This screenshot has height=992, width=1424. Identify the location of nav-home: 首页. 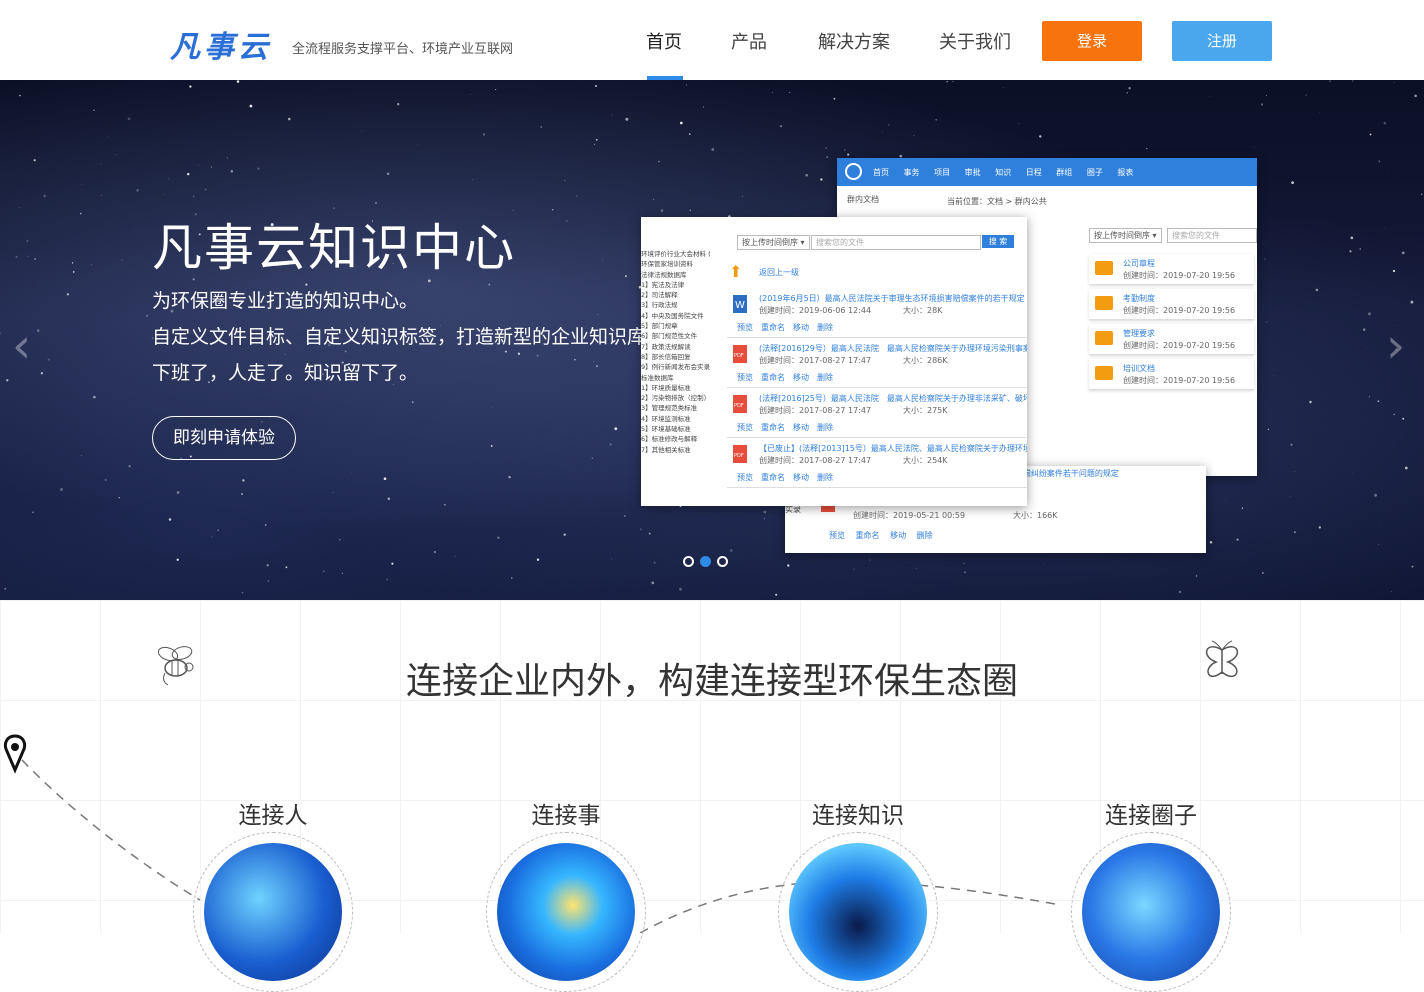
(664, 41).